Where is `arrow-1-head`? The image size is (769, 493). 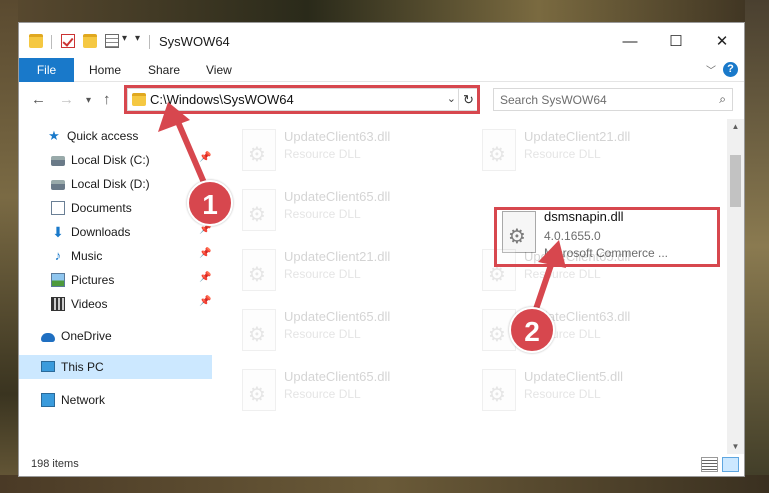 arrow-1-head is located at coordinates (174, 117).